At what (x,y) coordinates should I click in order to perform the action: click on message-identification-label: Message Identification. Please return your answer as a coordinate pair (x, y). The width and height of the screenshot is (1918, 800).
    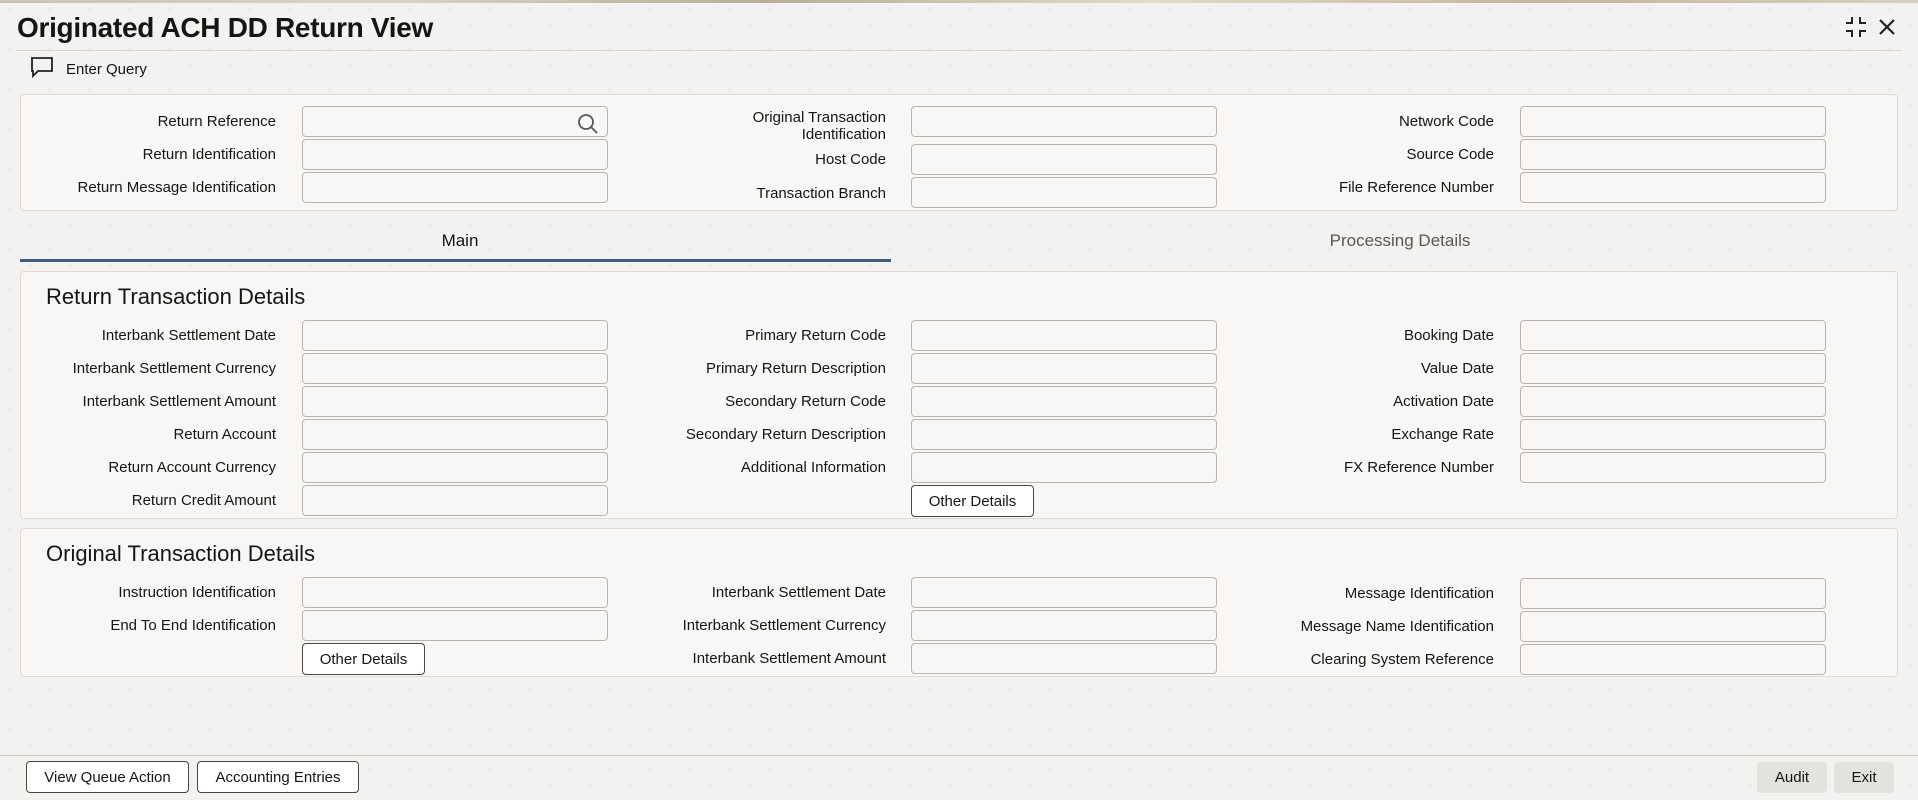
    Looking at the image, I should click on (1419, 593).